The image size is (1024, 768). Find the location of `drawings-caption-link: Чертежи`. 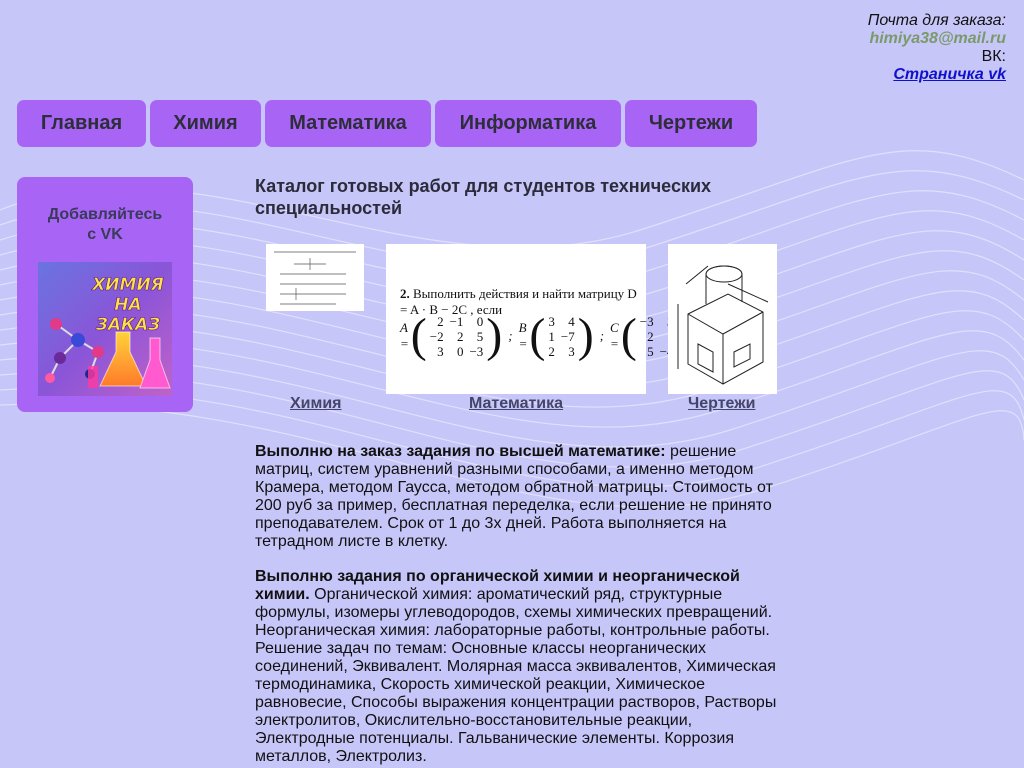

drawings-caption-link: Чертежи is located at coordinates (721, 404).